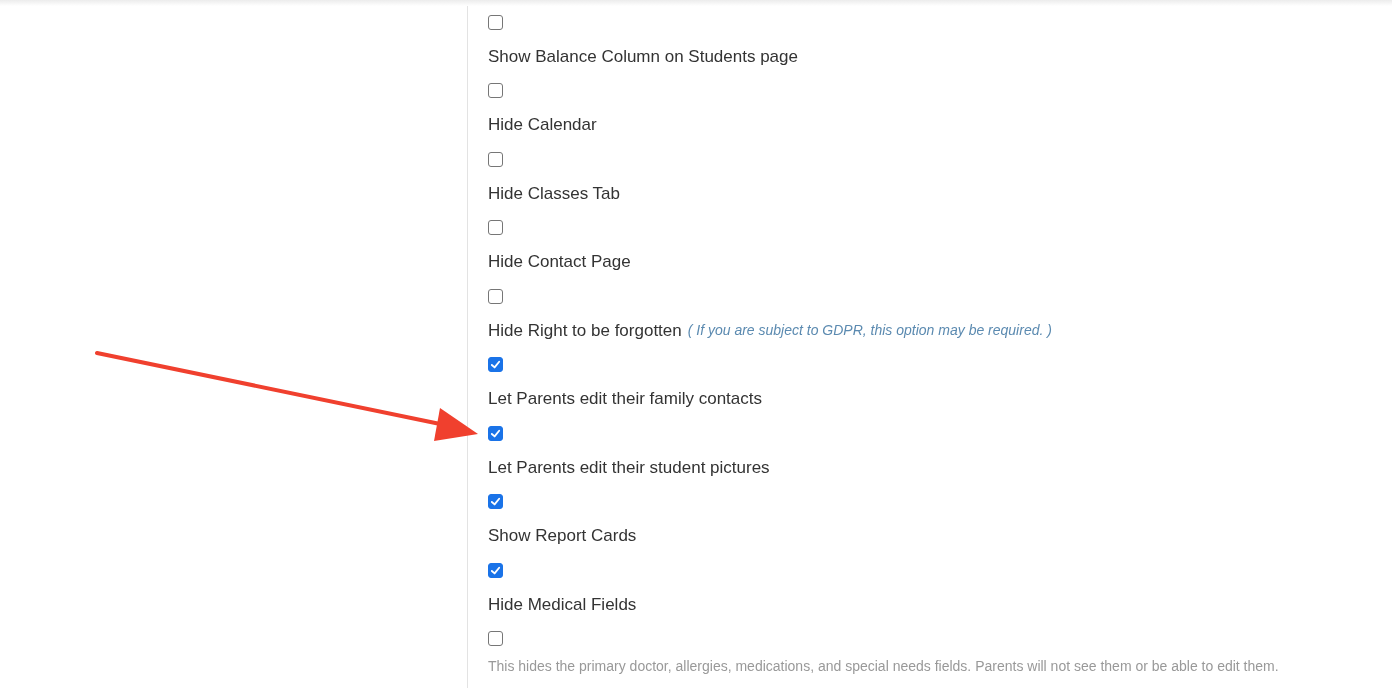 The height and width of the screenshot is (688, 1392). What do you see at coordinates (883, 666) in the screenshot?
I see `help-text: This hides the primary doctor, allergies, medications, and special needs fields. Parents will not see them or be able to edit them.` at bounding box center [883, 666].